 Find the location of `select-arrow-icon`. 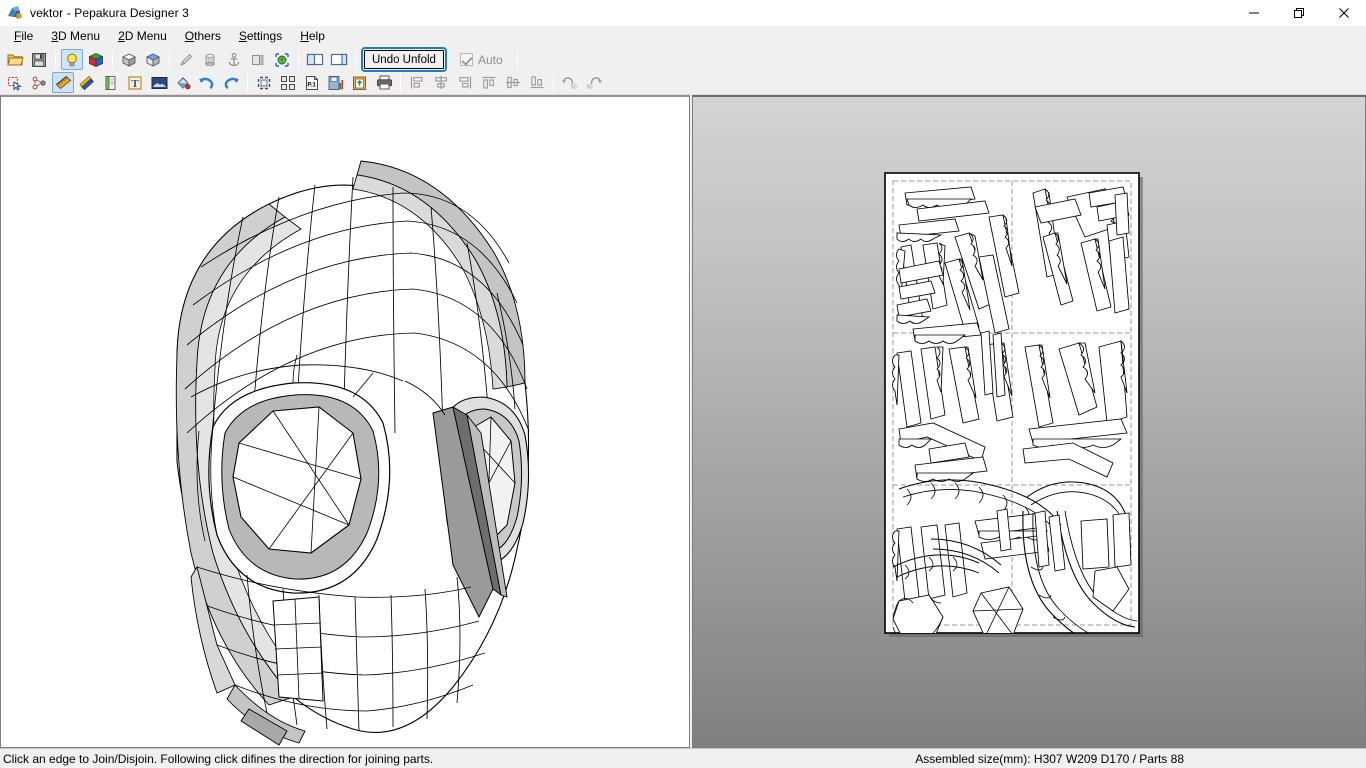

select-arrow-icon is located at coordinates (15, 82).